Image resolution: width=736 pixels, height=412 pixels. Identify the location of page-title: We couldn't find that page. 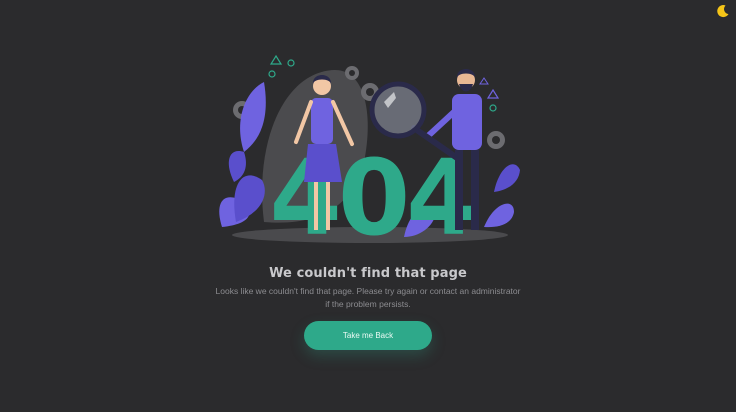
(368, 273).